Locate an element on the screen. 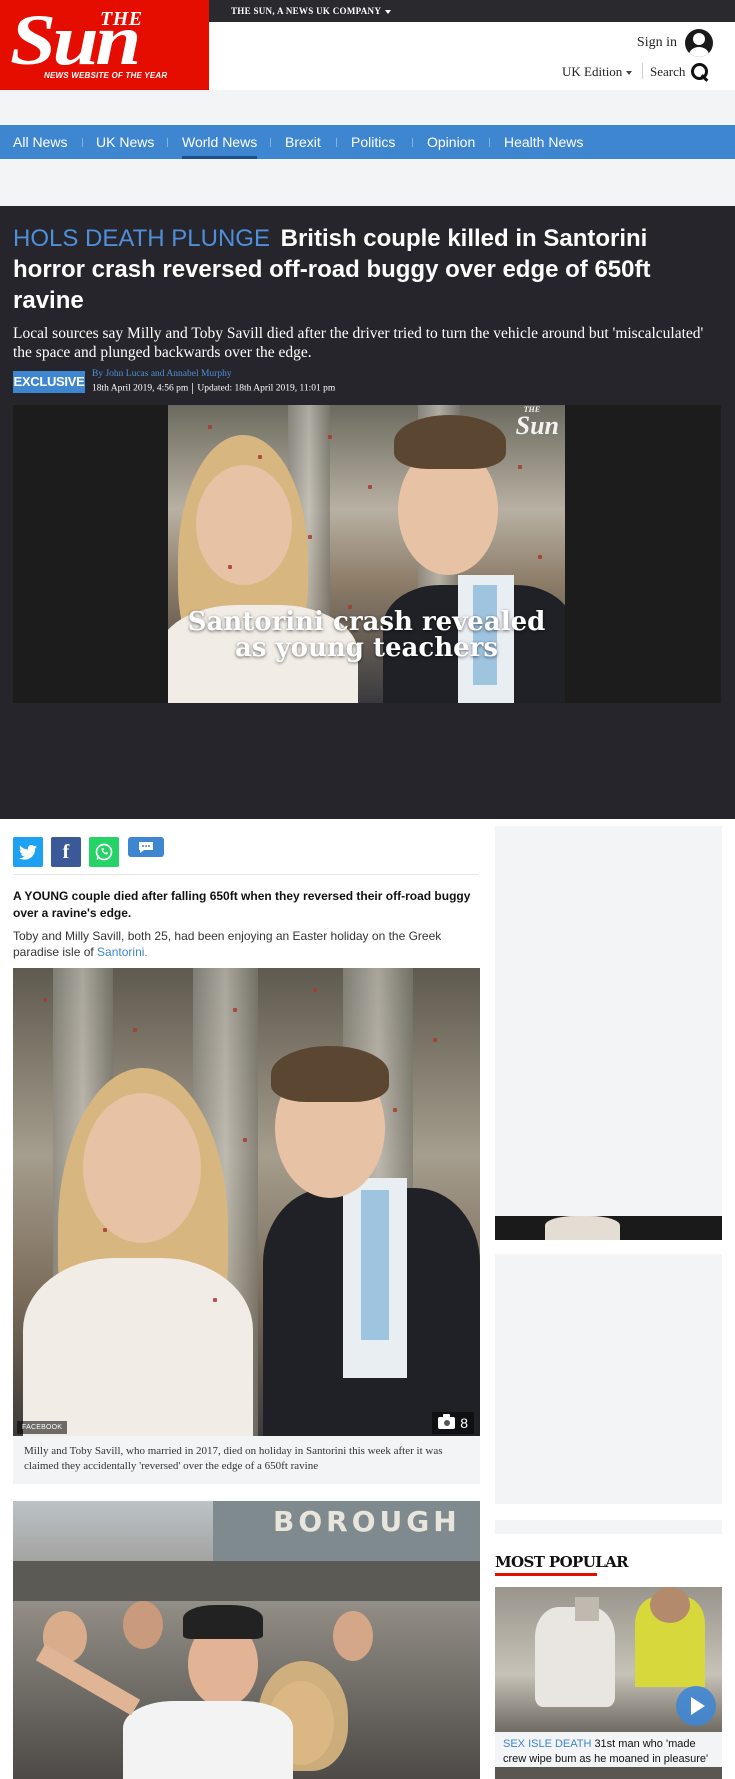  company-menu: THE SUN, A NEWS UK COMPANY is located at coordinates (311, 11).